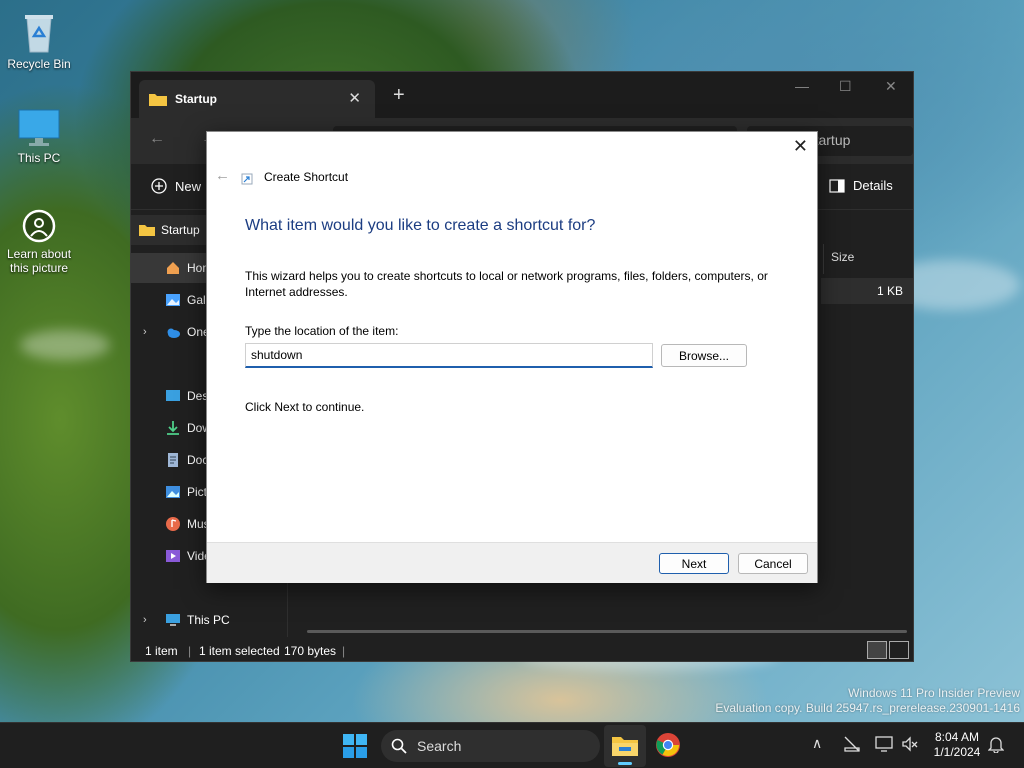 The image size is (1024, 768). I want to click on status-bar: 1 item | 1 item selected 170 bytes |, so click(522, 650).